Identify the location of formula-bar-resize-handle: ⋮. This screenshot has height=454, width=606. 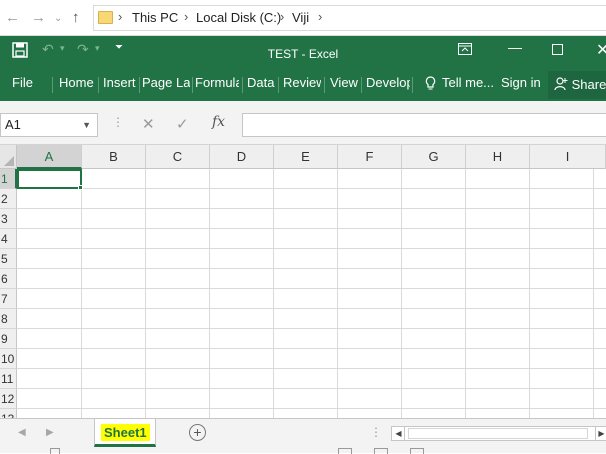
(118, 122).